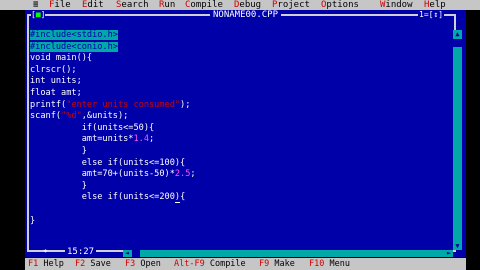  Describe the element at coordinates (240, 36) in the screenshot. I see `code-line: #include<stdio.h>` at that location.